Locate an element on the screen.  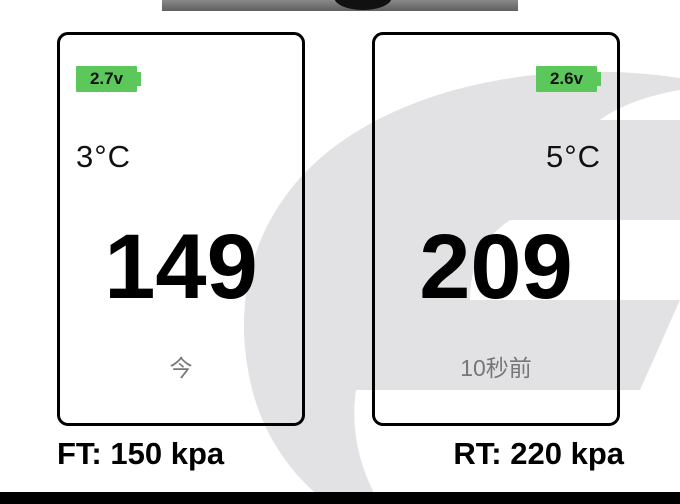
front-target-pressure: FT: 150 kpa is located at coordinates (141, 453).